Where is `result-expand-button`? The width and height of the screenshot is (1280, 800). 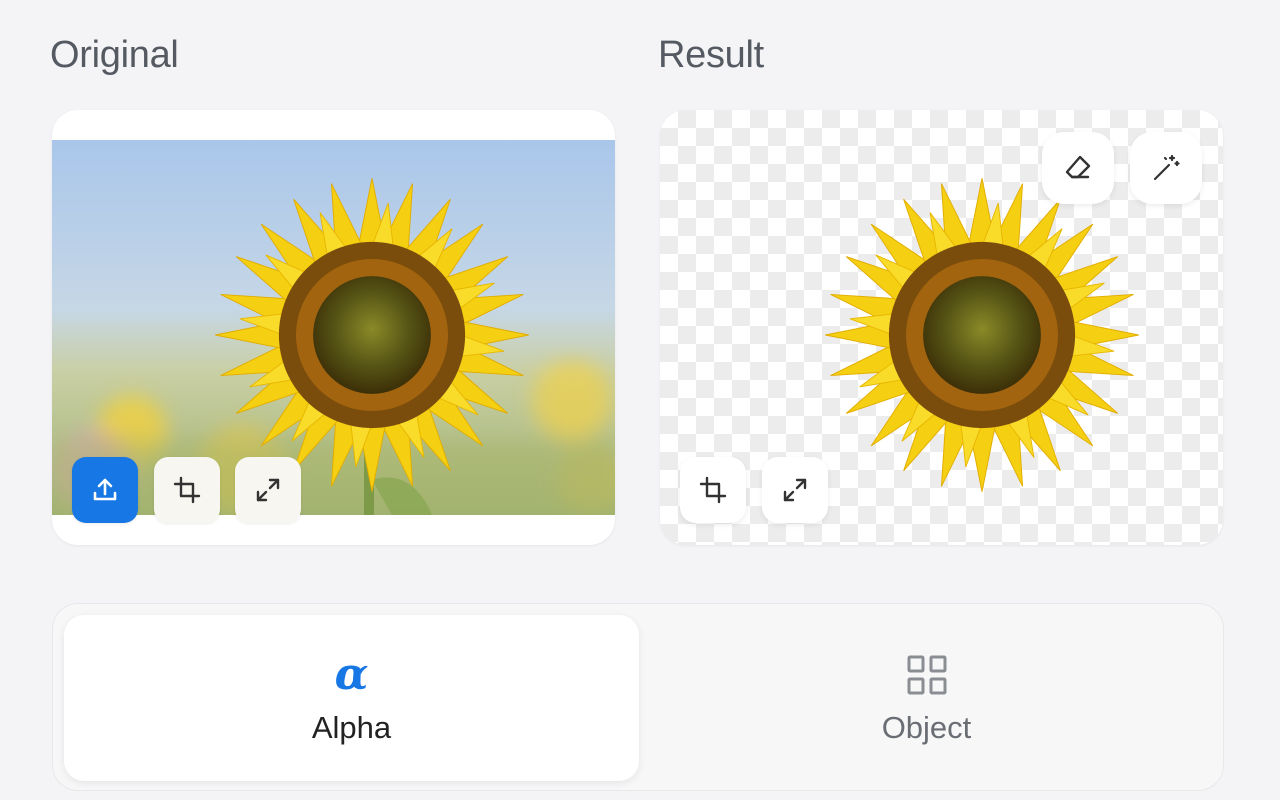
result-expand-button is located at coordinates (795, 490).